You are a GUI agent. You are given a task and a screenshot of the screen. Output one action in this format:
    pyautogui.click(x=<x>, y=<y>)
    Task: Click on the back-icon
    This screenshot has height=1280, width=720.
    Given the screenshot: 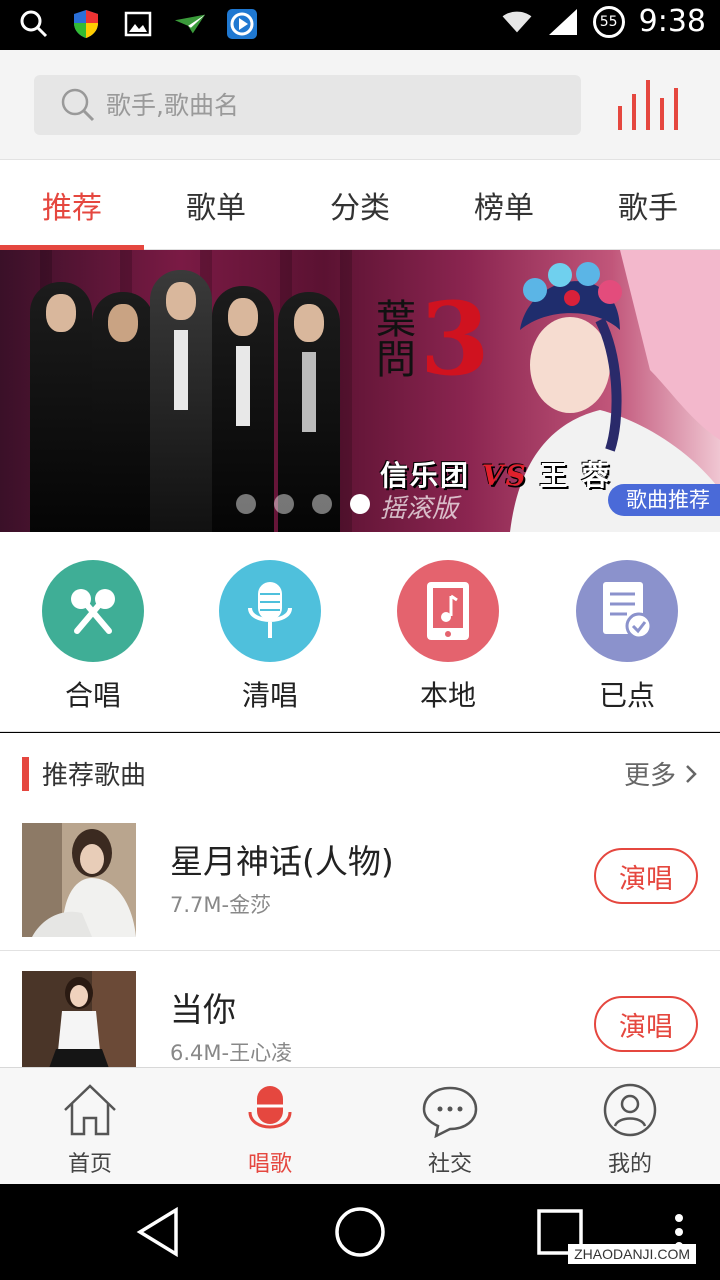 What is the action you would take?
    pyautogui.click(x=158, y=1232)
    